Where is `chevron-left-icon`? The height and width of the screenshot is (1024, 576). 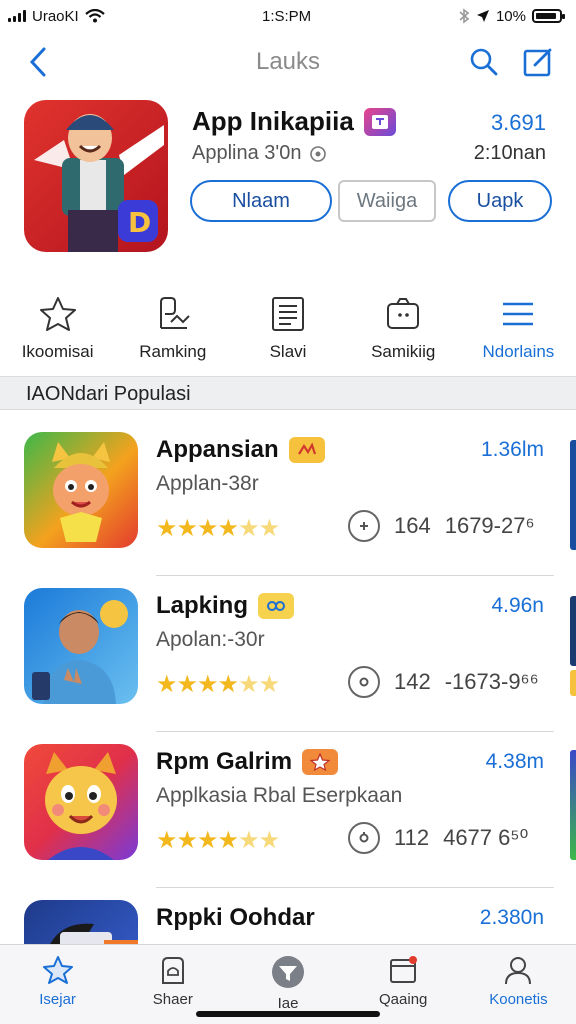 chevron-left-icon is located at coordinates (37, 62).